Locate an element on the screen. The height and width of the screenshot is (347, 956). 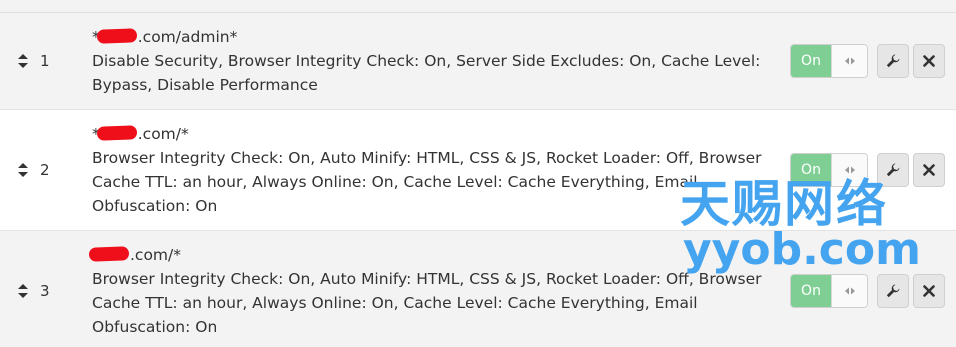
rule-number: 2 is located at coordinates (45, 170).